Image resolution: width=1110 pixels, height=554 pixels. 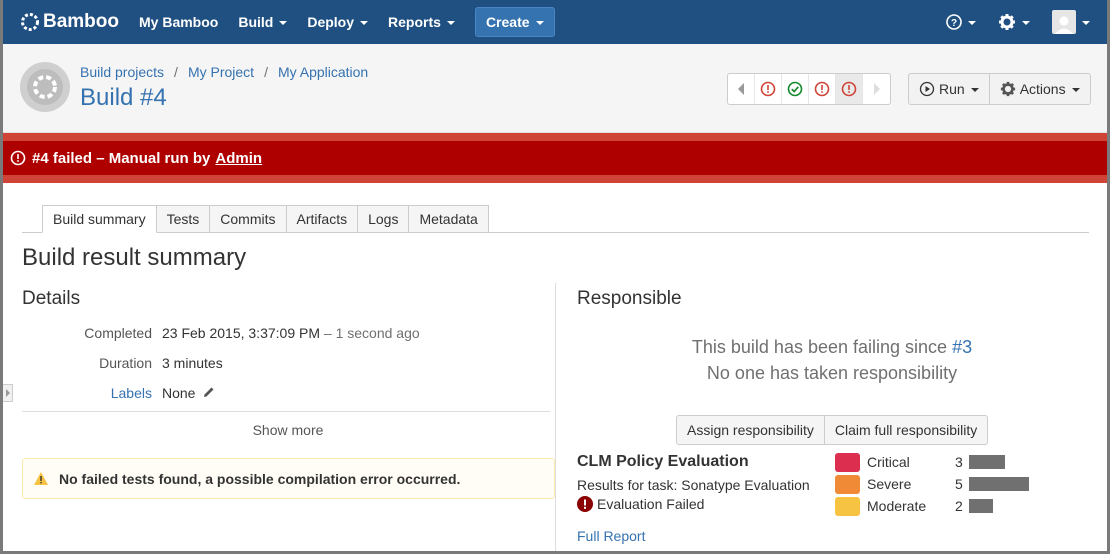 I want to click on failed-icon, so click(x=18, y=158).